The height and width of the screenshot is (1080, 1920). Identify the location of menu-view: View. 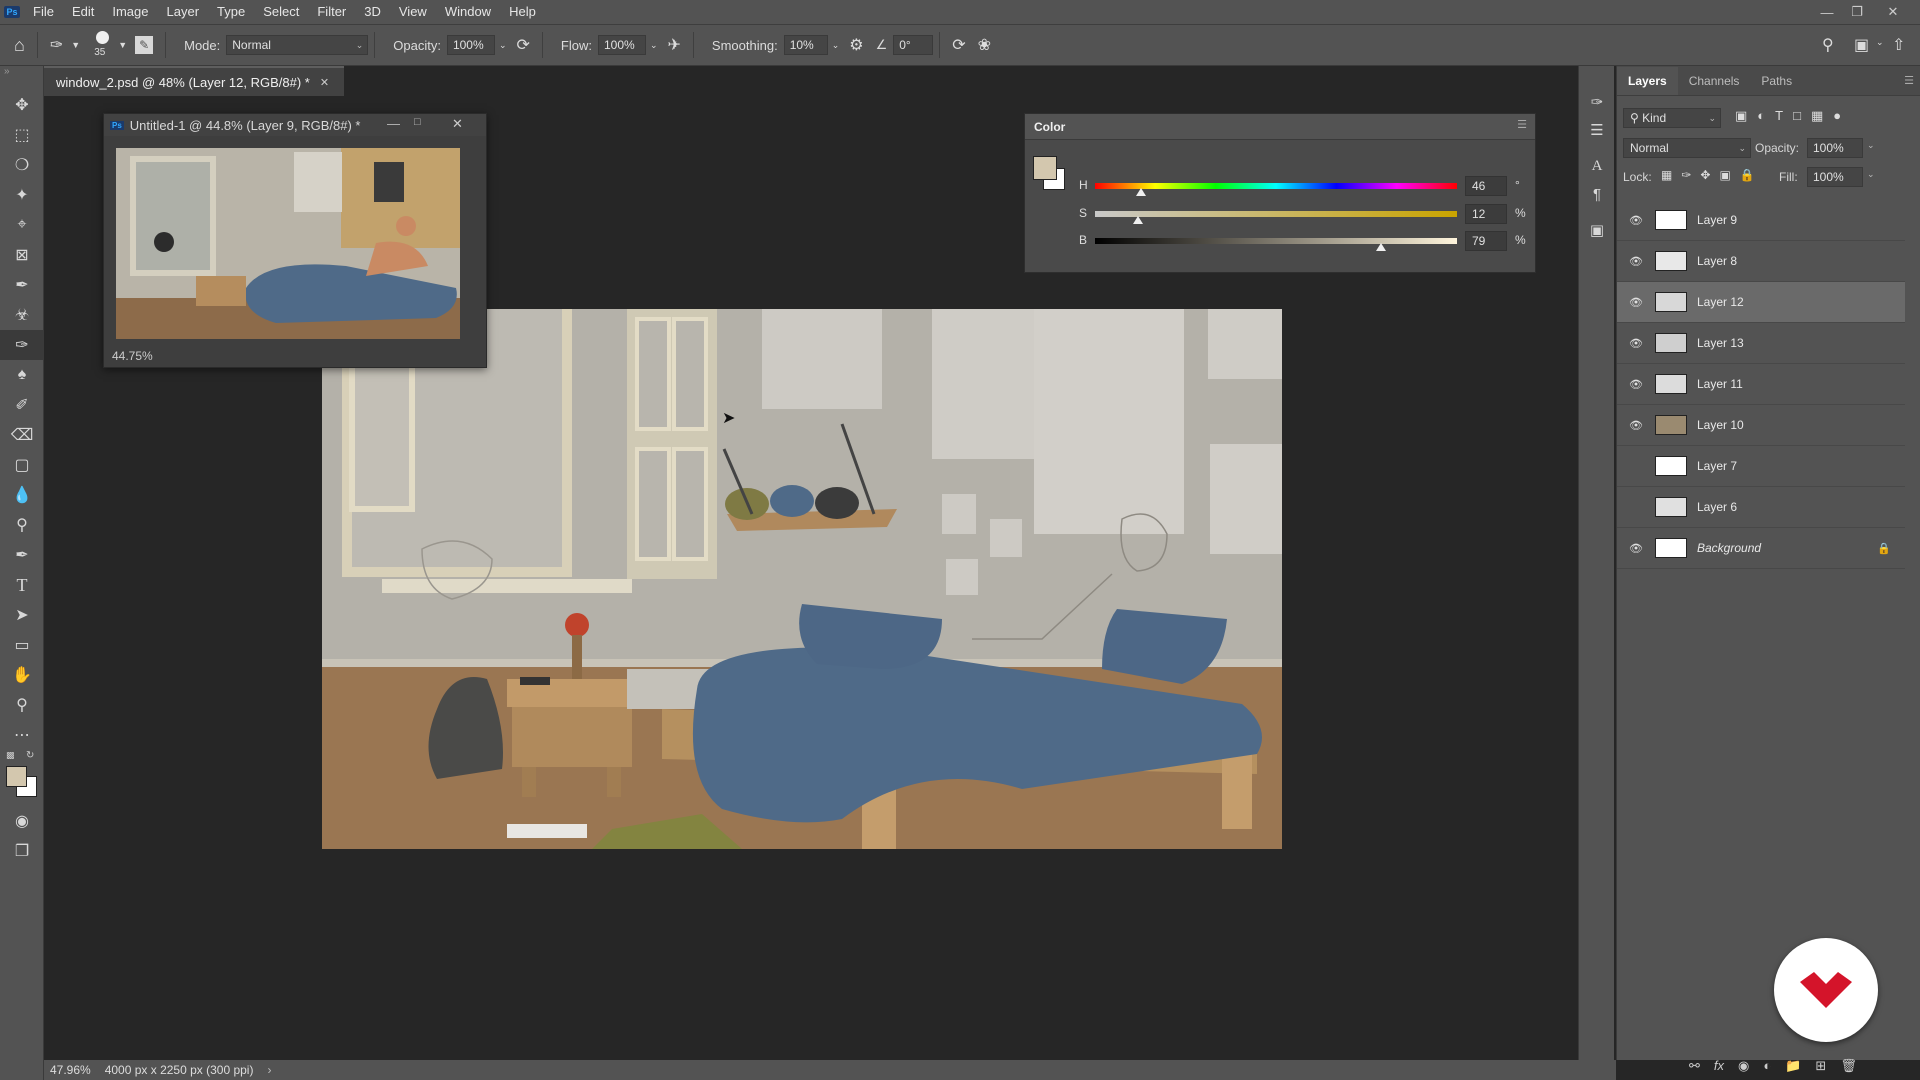
(413, 12).